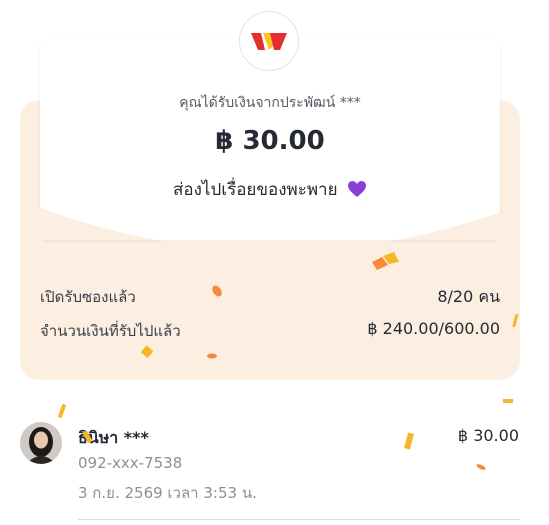 Image resolution: width=549 pixels, height=525 pixels. Describe the element at coordinates (356, 189) in the screenshot. I see `purple-heart-icon` at that location.